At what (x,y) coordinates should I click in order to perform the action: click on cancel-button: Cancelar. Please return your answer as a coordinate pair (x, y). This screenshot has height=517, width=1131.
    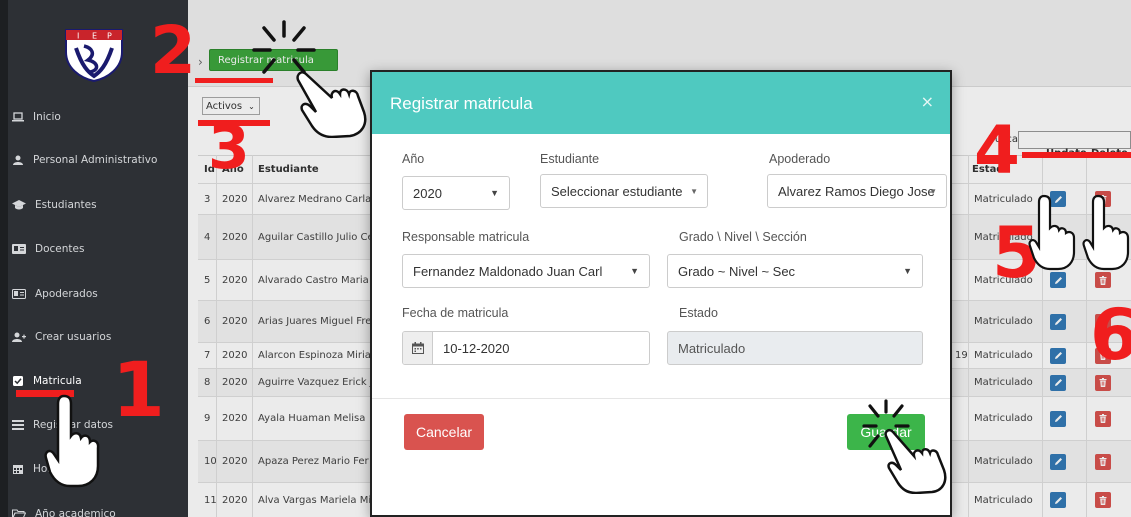
    Looking at the image, I should click on (444, 432).